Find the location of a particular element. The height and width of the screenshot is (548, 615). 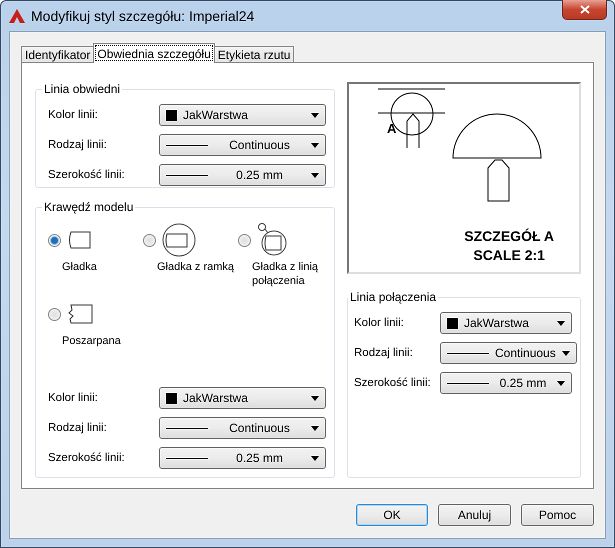

framed-edge-icon is located at coordinates (179, 240).